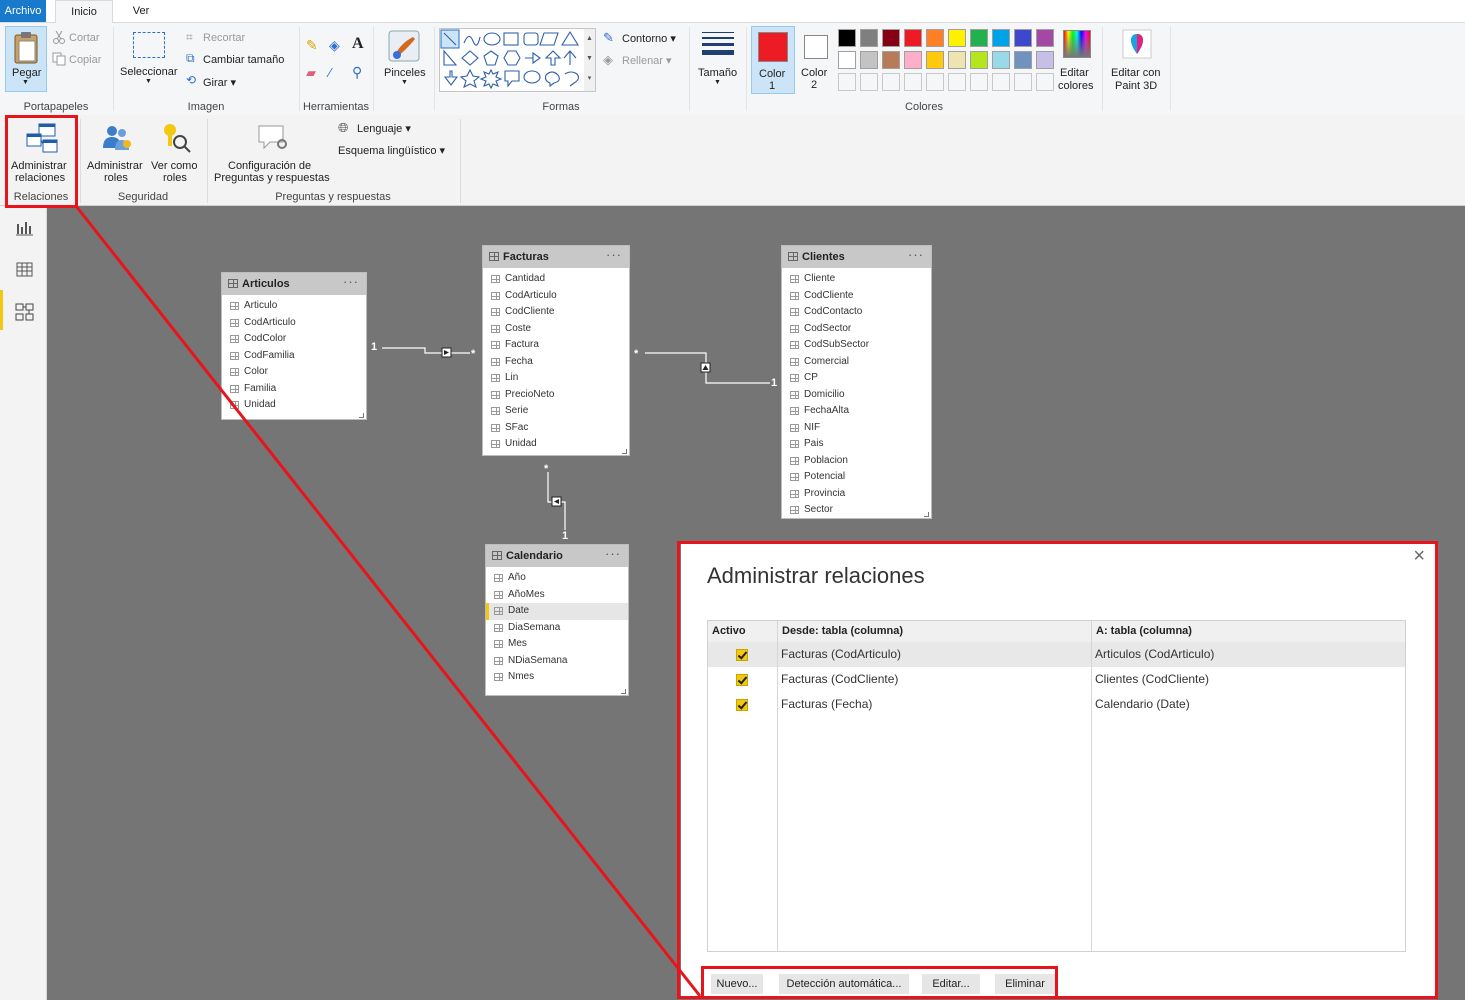 The image size is (1465, 1000). Describe the element at coordinates (856, 312) in the screenshot. I see `column-item: CodContacto` at that location.